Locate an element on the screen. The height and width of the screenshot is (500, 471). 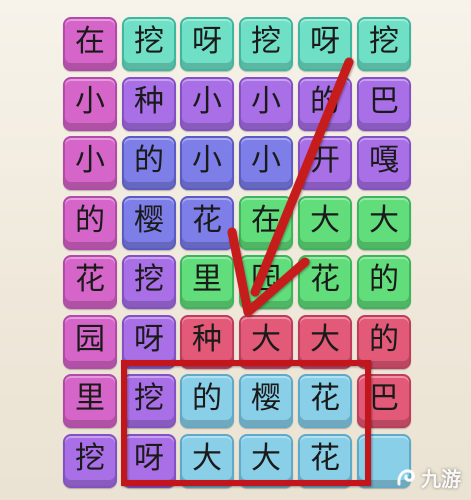
tile-r4-c1: 的 is located at coordinates (90, 223).